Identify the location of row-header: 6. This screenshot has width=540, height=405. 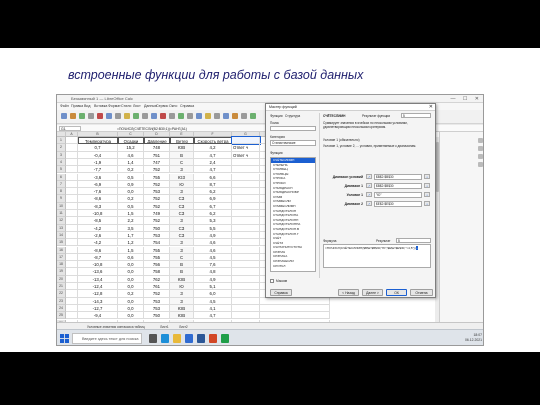
(61, 177).